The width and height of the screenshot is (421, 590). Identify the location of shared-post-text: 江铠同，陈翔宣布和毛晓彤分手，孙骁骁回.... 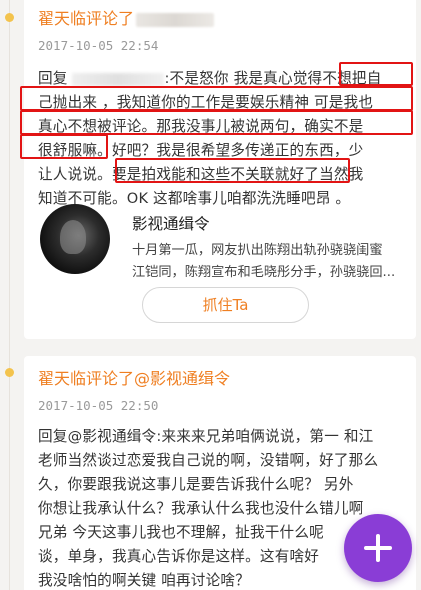
(264, 272).